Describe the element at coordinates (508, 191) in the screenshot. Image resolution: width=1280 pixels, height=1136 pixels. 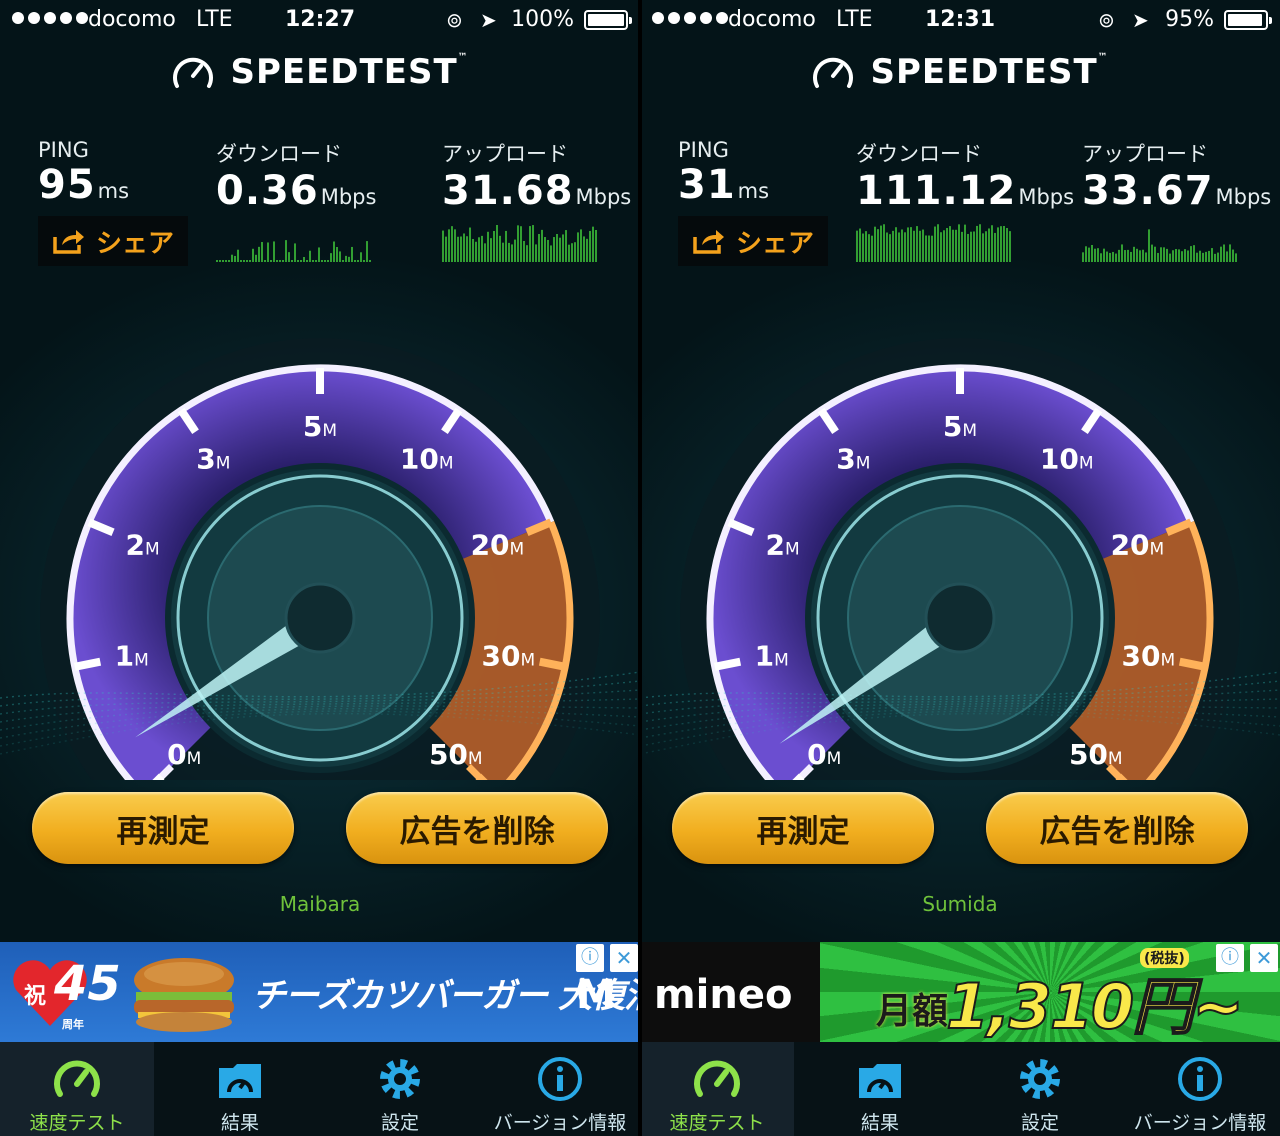
I see `upload-value: 31.68` at that location.